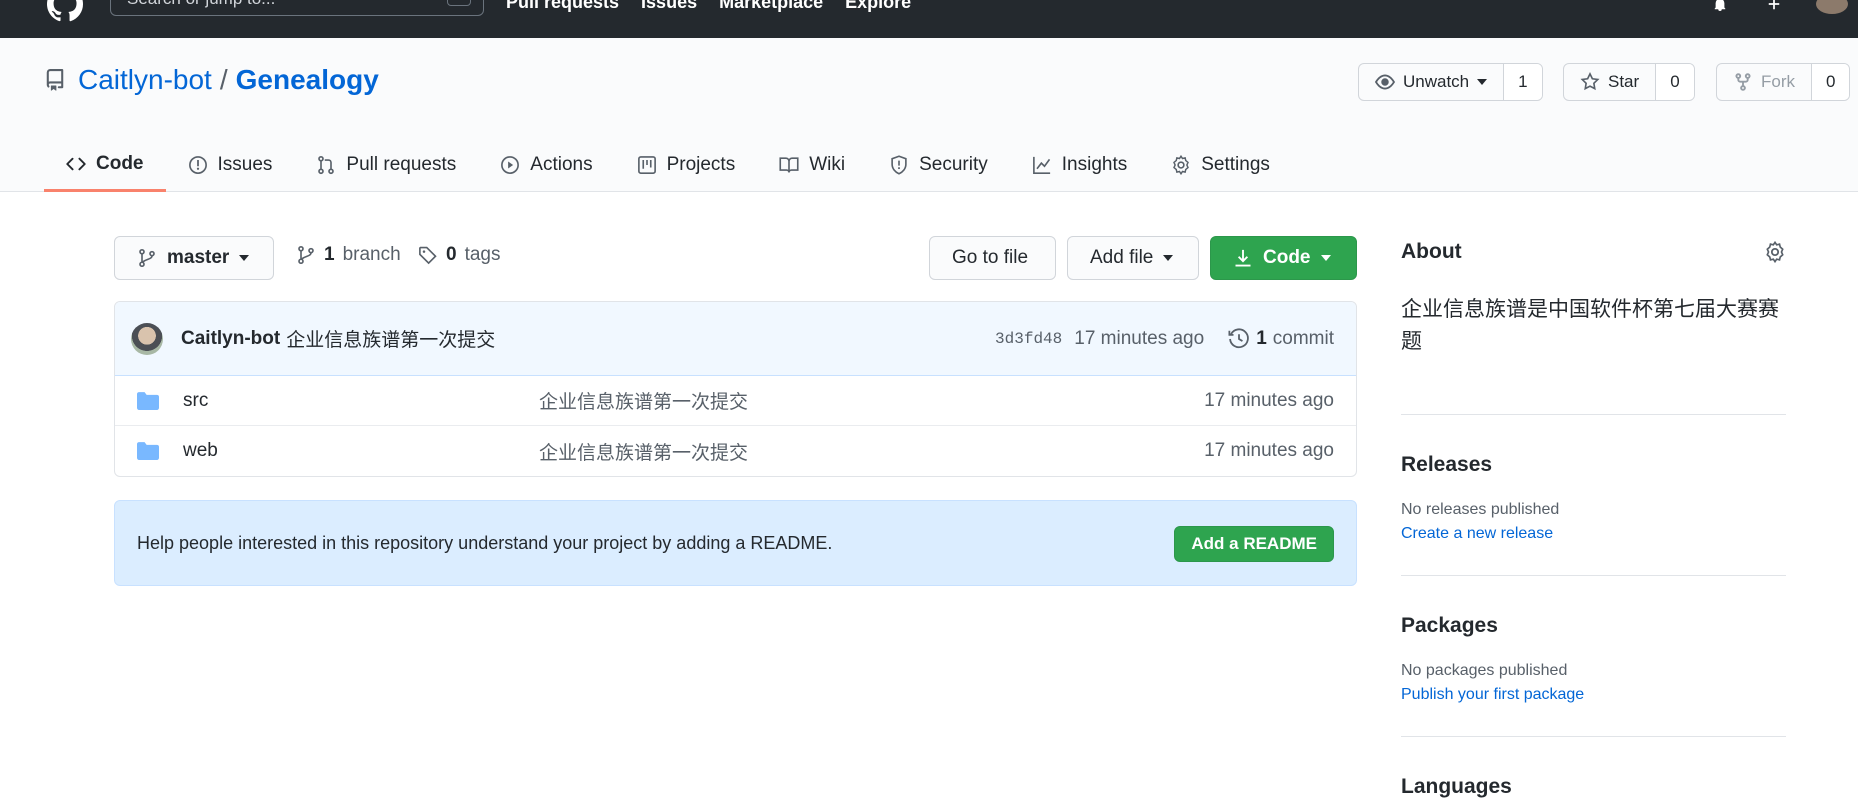 This screenshot has width=1858, height=806. I want to click on publish-package-link: Publish your first package, so click(1593, 695).